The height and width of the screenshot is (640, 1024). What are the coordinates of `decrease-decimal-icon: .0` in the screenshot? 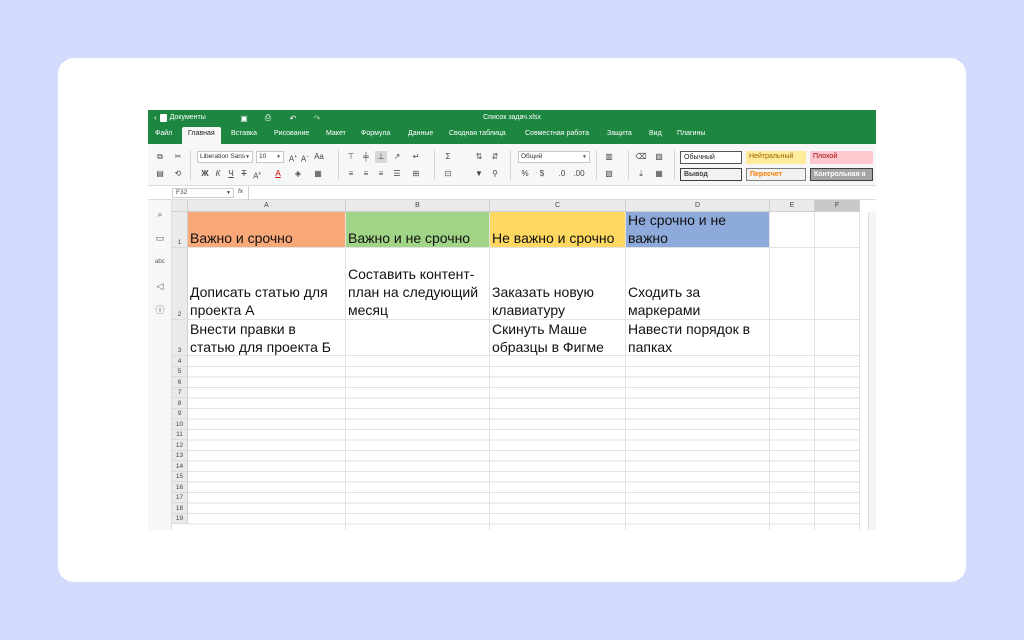 It's located at (562, 174).